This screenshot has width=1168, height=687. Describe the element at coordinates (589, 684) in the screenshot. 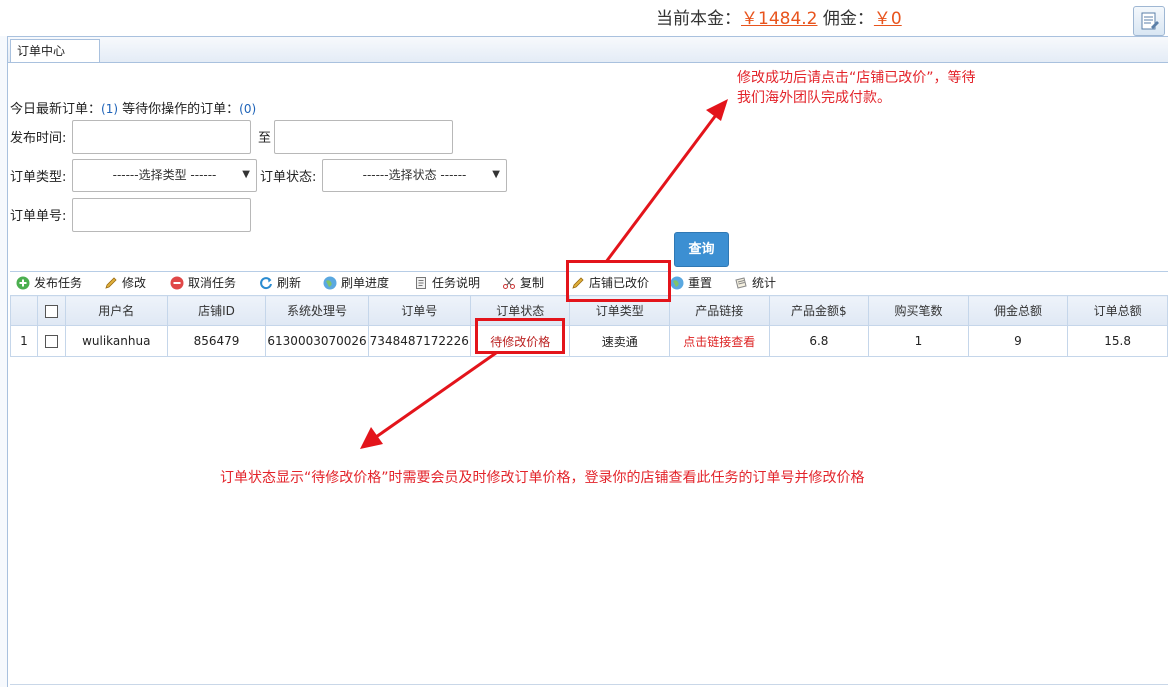

I see `bottom-divider` at that location.